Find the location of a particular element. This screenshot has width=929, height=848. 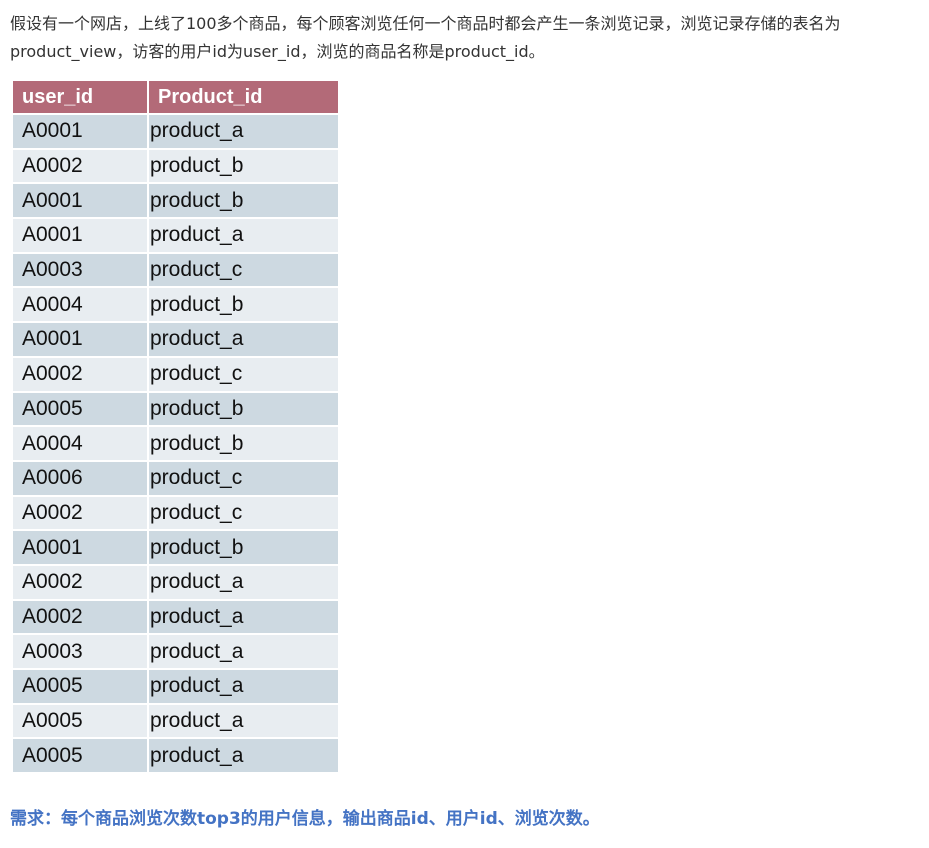

user-id-cell: A0006 is located at coordinates (81, 478).